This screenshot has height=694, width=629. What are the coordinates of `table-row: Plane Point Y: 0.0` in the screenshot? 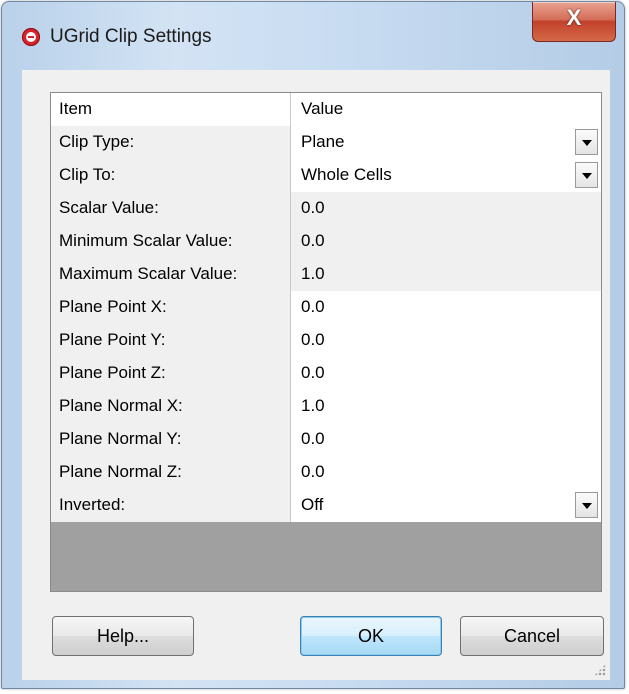 It's located at (326, 340).